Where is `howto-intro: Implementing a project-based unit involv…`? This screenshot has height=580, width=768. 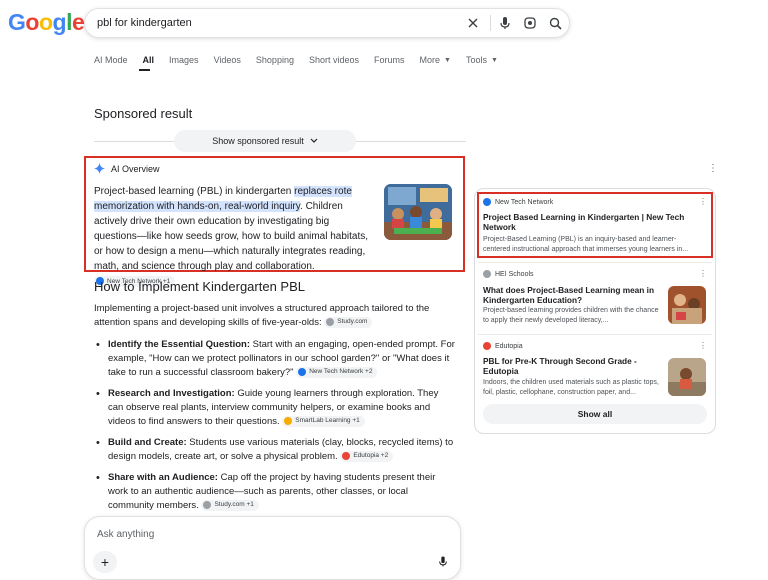
howto-intro: Implementing a project-based unit involv… is located at coordinates (267, 316).